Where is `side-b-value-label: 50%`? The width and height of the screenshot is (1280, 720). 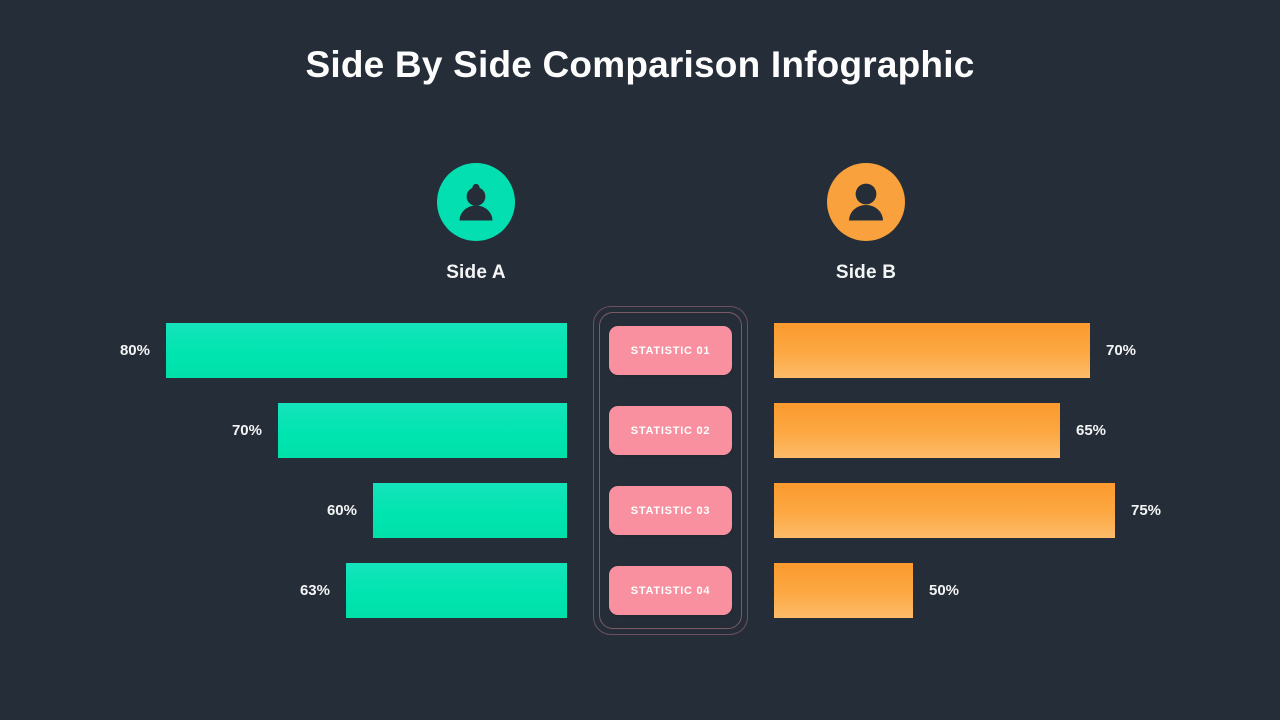
side-b-value-label: 50% is located at coordinates (944, 590).